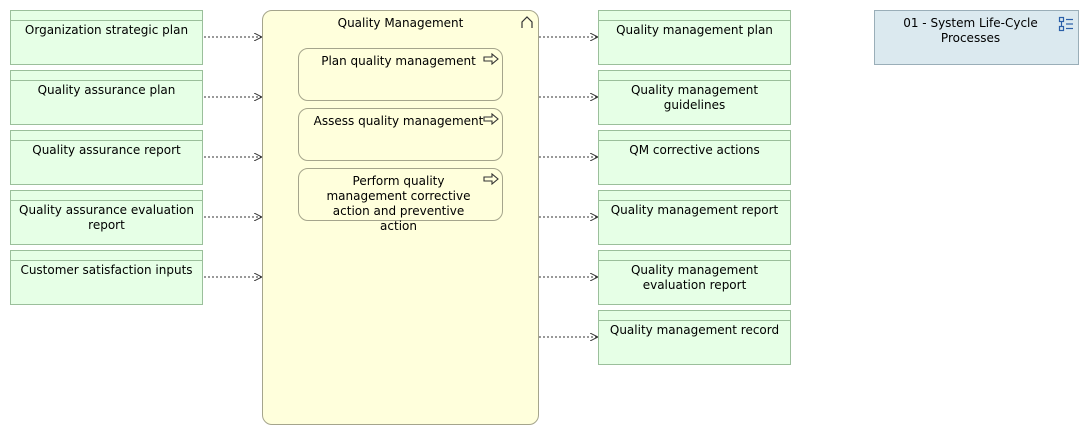 The height and width of the screenshot is (435, 1089). I want to click on function-assess-quality-management: Assess quality management, so click(400, 134).